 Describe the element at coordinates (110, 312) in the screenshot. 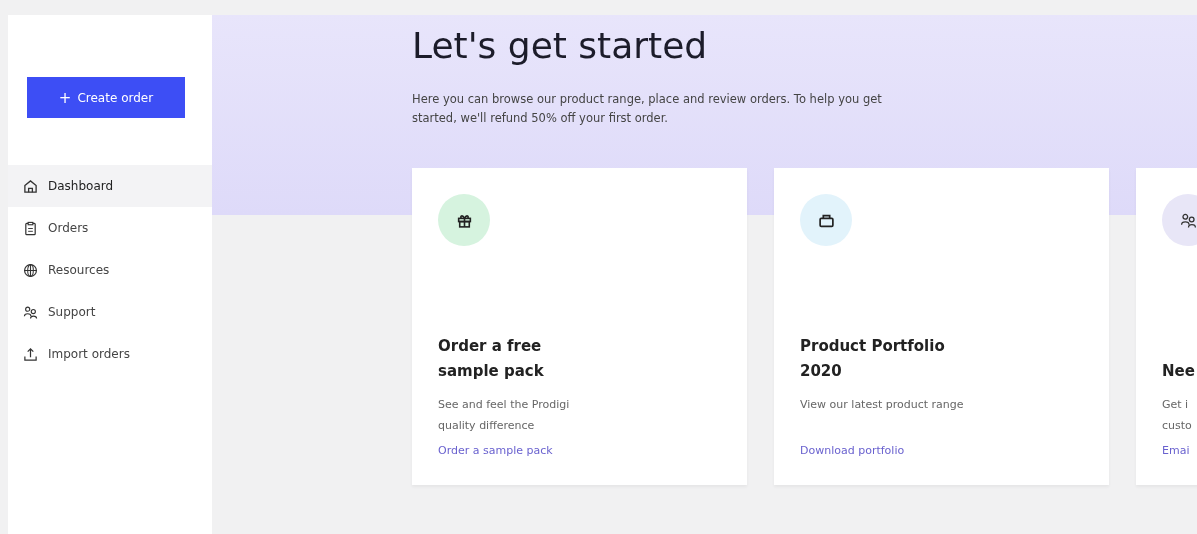

I see `sidebar-item: Support` at that location.